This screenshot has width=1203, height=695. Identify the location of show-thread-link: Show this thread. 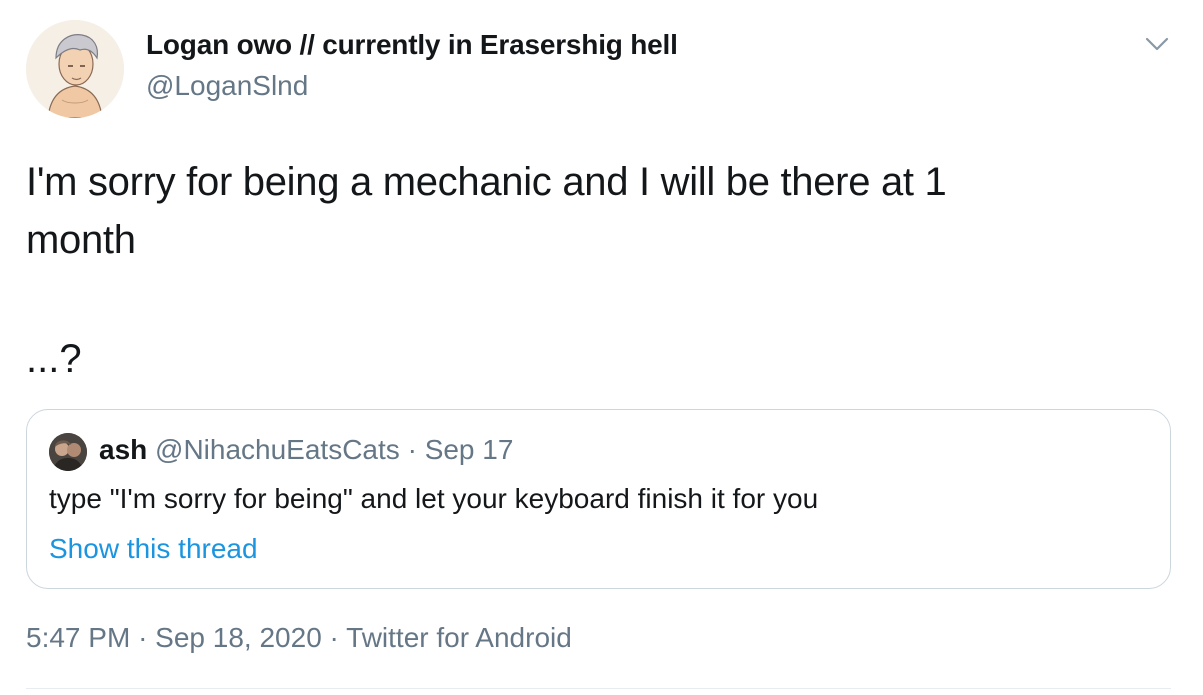
(153, 549).